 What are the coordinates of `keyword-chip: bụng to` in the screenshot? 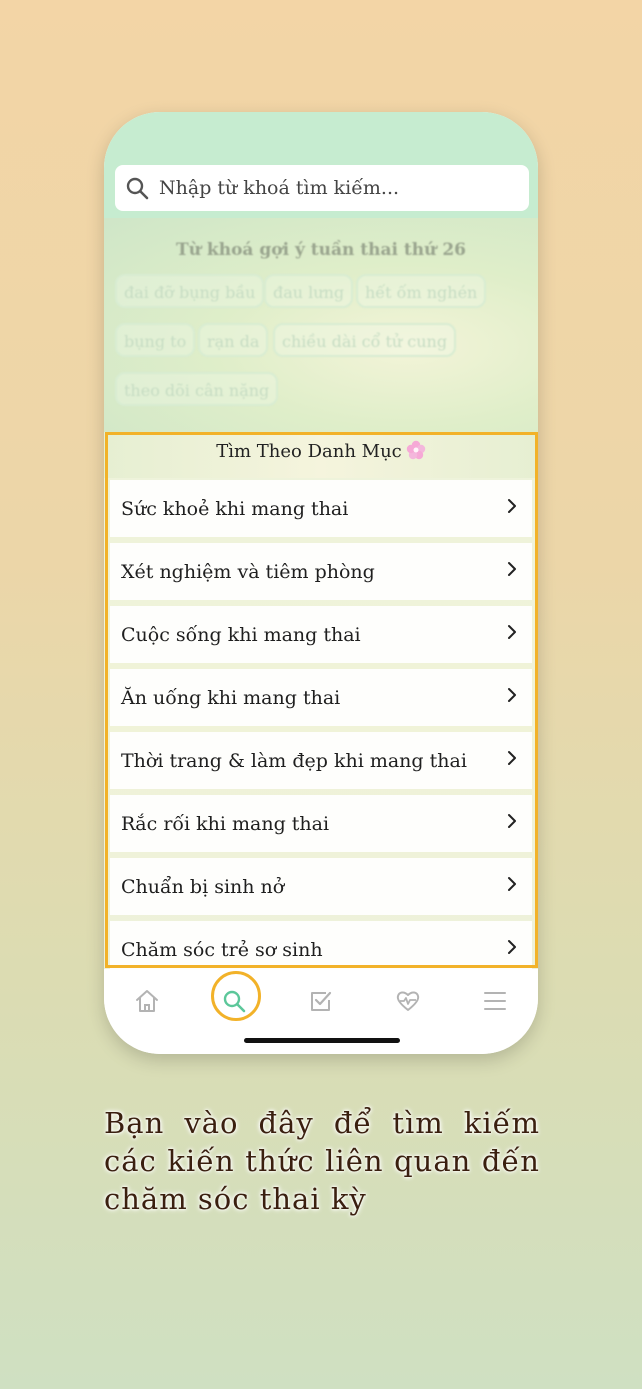 It's located at (155, 340).